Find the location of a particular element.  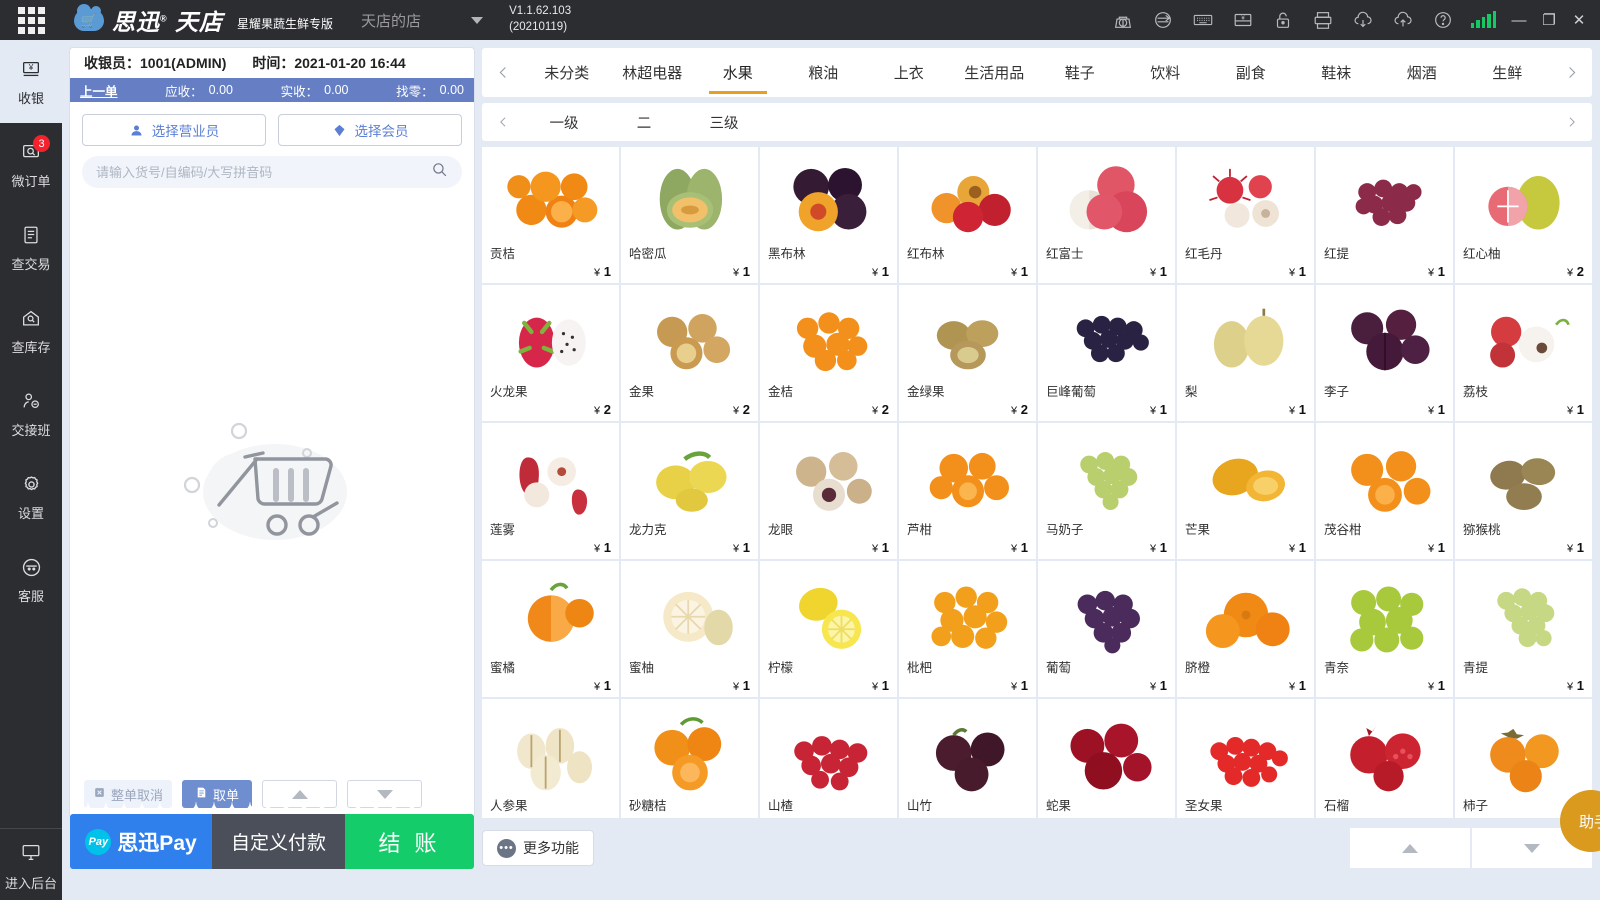

subcategory-tab: 三级 is located at coordinates (724, 122).